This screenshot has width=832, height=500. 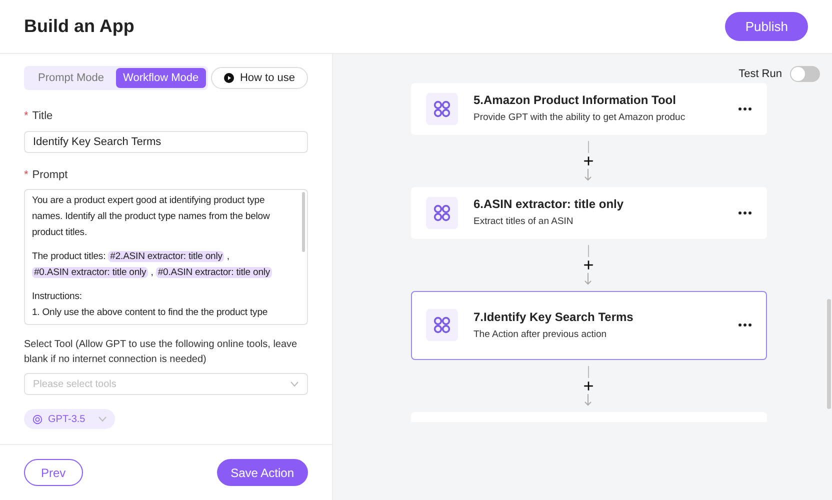 What do you see at coordinates (79, 26) in the screenshot?
I see `page-title: Build an App` at bounding box center [79, 26].